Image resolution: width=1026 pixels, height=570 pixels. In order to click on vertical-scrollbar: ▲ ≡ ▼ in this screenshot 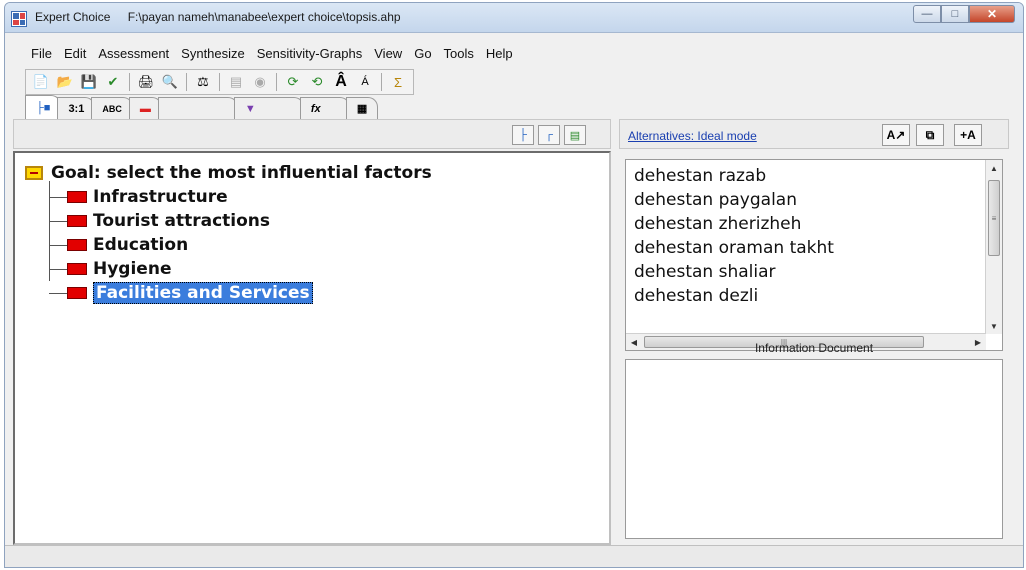, I will do `click(993, 247)`.